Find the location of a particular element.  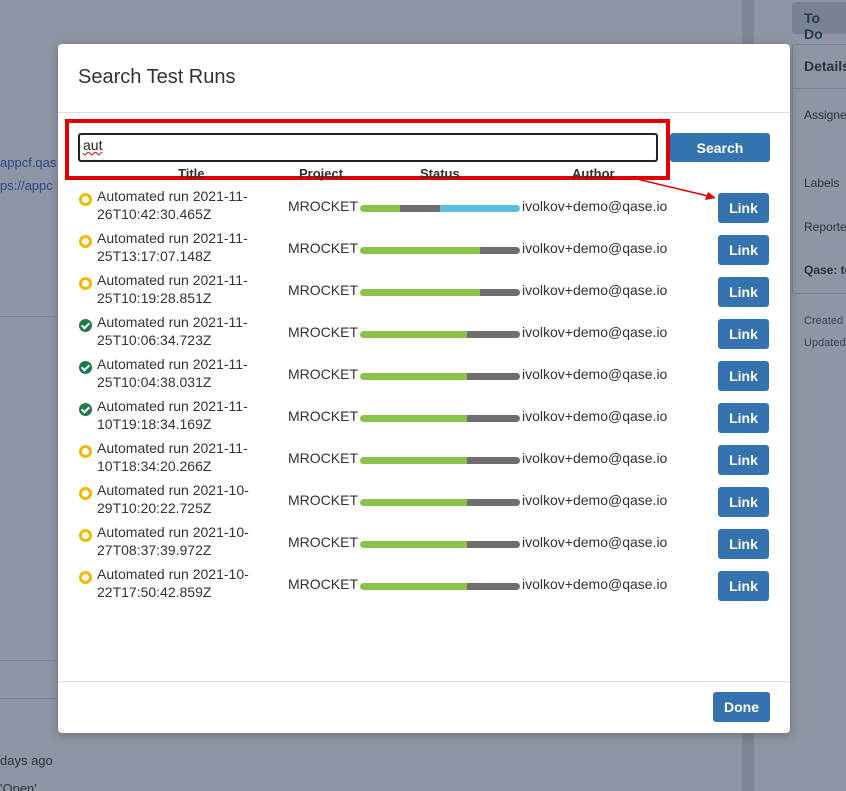

reporter-label: Reporte is located at coordinates (825, 227).